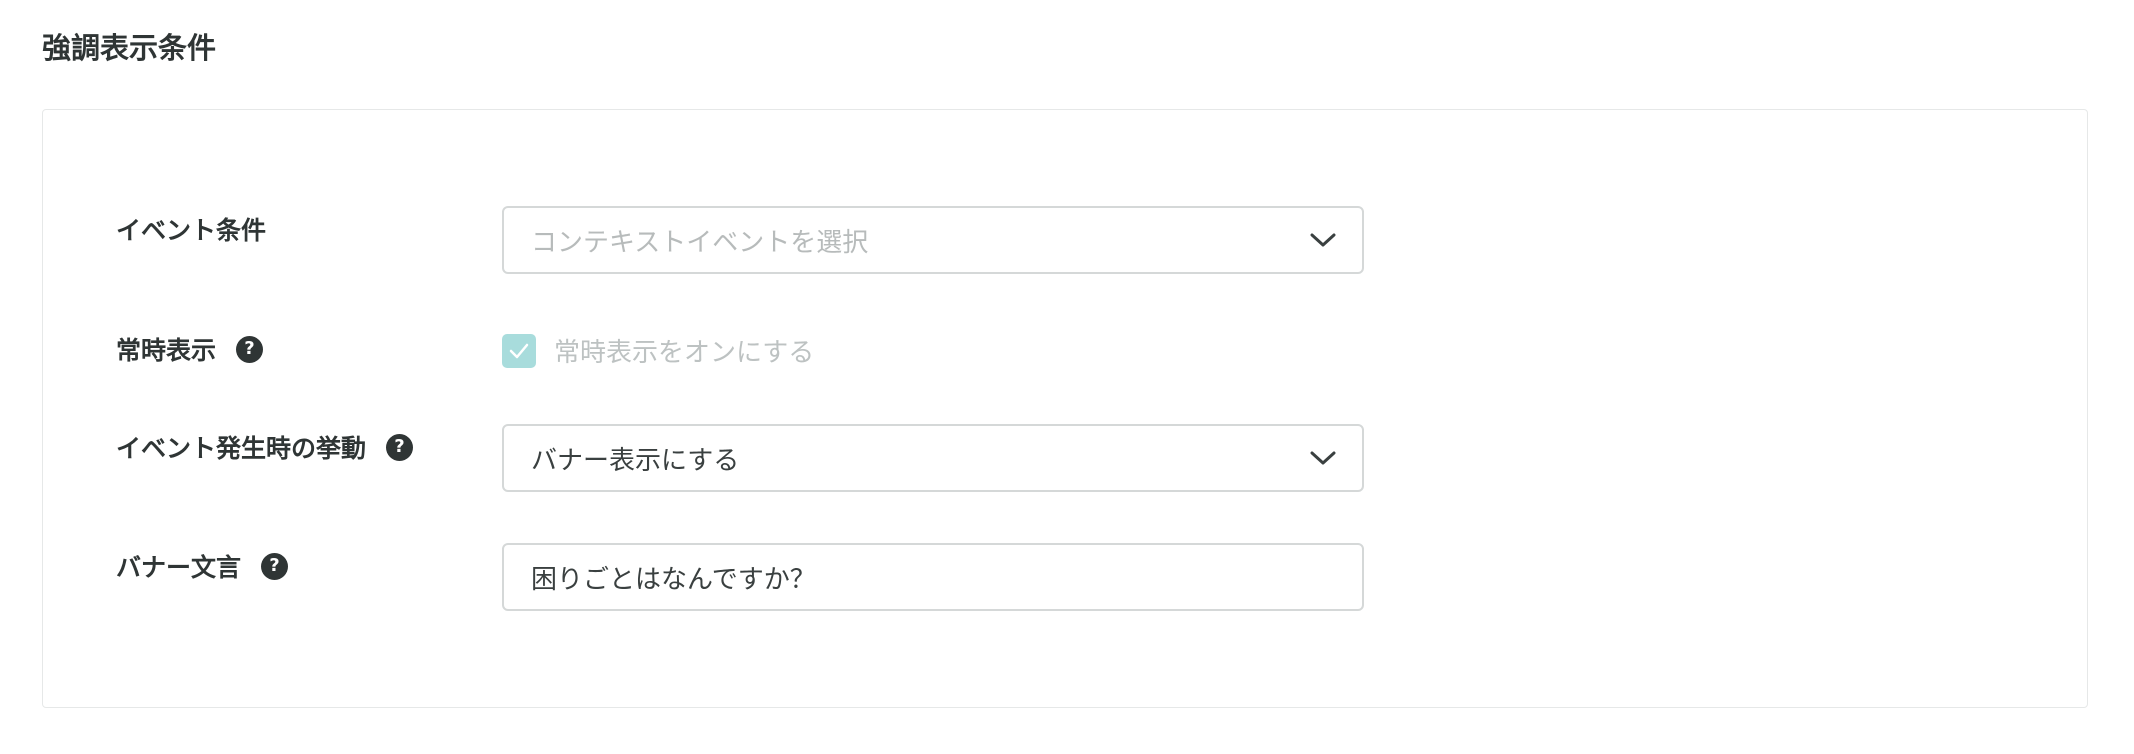 The image size is (2134, 754). What do you see at coordinates (946, 577) in the screenshot?
I see `banner-text-input` at bounding box center [946, 577].